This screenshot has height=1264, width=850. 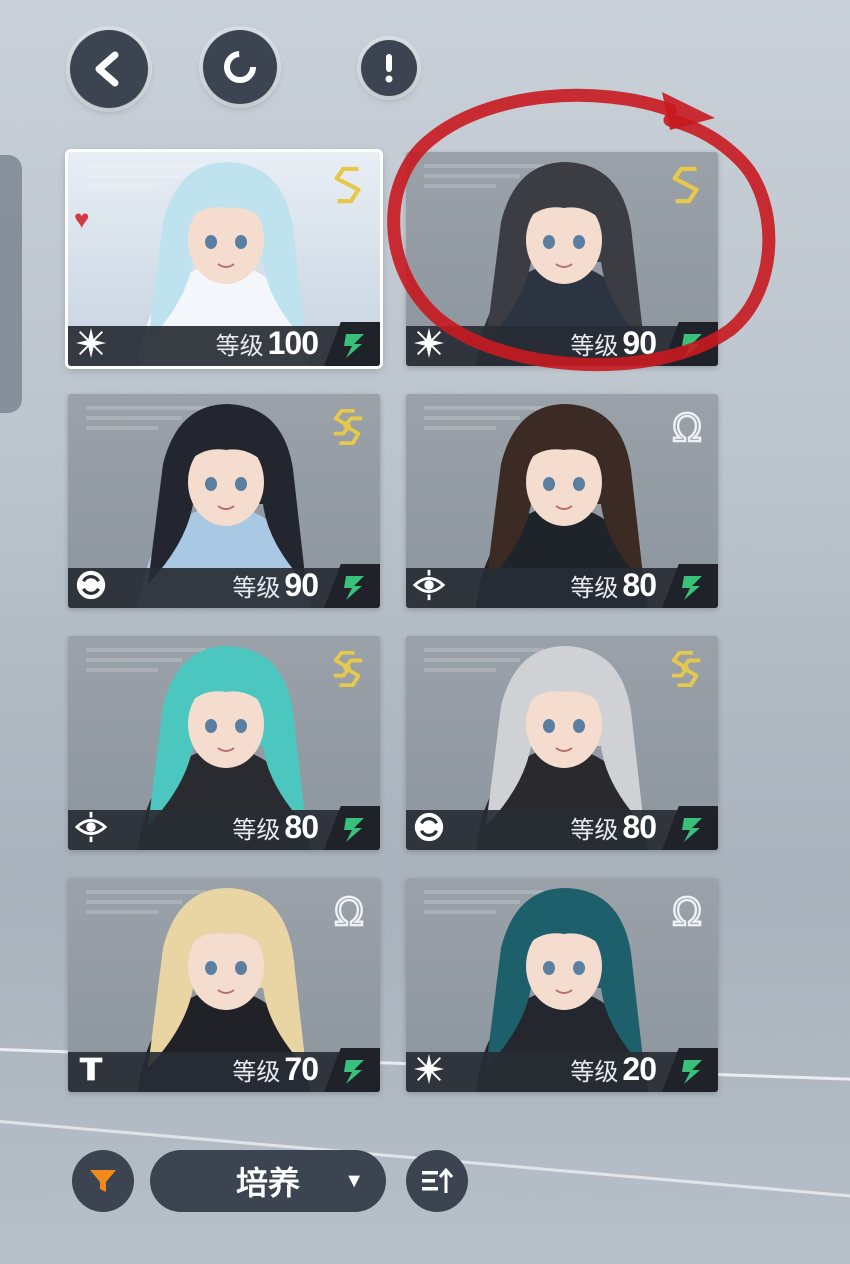 I want to click on character-card: Ω 等级 20, so click(x=562, y=985).